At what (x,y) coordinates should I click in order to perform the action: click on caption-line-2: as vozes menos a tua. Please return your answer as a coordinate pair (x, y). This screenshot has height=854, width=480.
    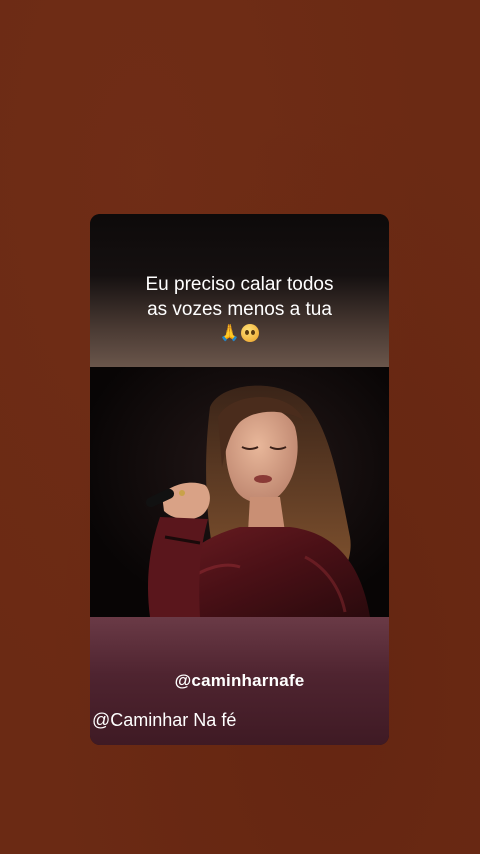
    Looking at the image, I should click on (239, 309).